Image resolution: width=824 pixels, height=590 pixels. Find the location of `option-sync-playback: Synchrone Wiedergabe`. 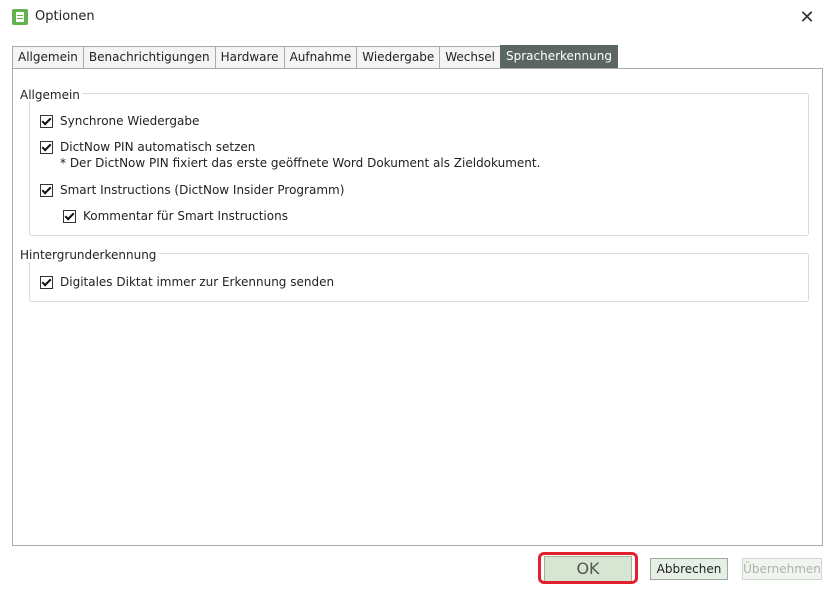

option-sync-playback: Synchrone Wiedergabe is located at coordinates (119, 121).